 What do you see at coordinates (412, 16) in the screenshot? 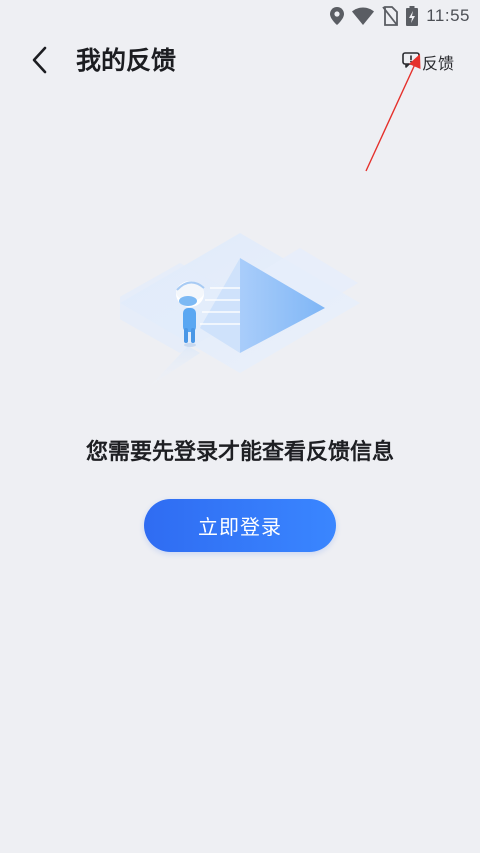
I see `battery-charging-icon` at bounding box center [412, 16].